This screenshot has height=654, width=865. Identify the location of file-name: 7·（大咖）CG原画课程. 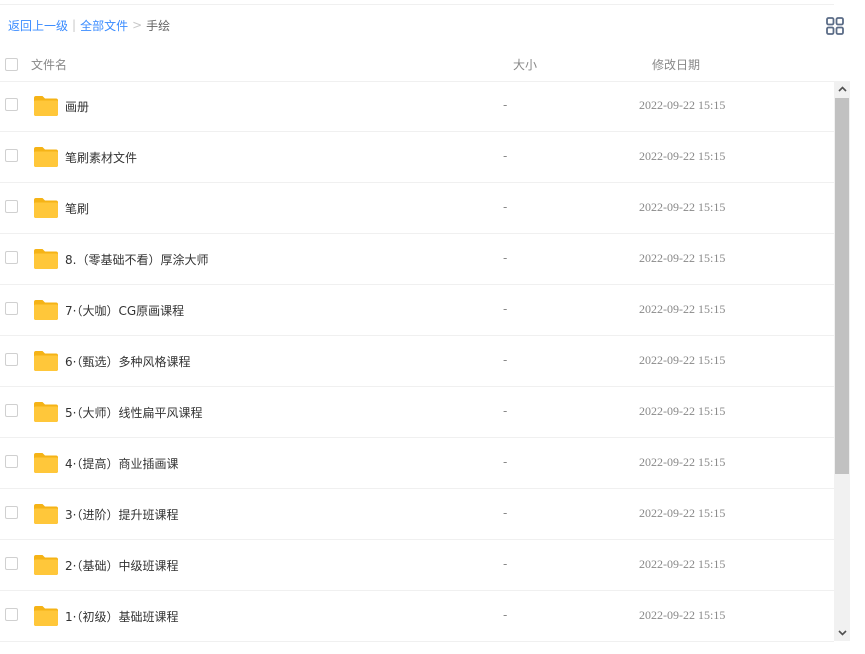
(124, 310).